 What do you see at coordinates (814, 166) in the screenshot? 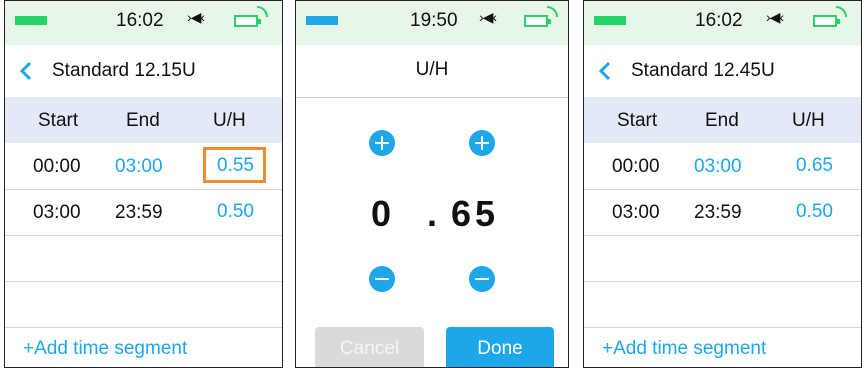
I see `row-rate: 0.65` at bounding box center [814, 166].